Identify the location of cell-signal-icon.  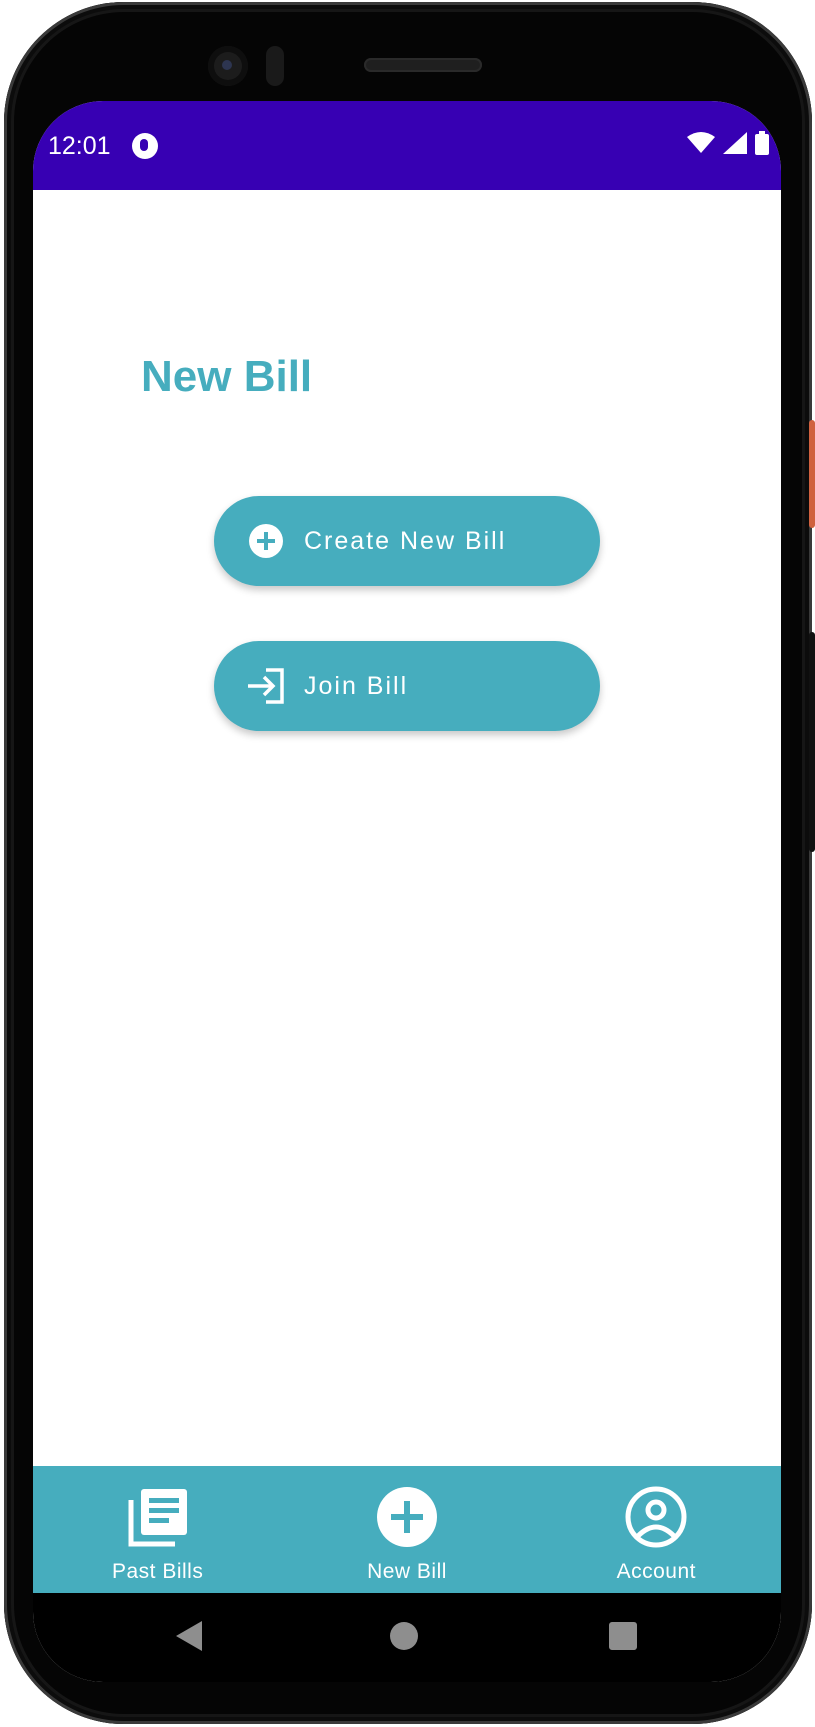
(735, 143).